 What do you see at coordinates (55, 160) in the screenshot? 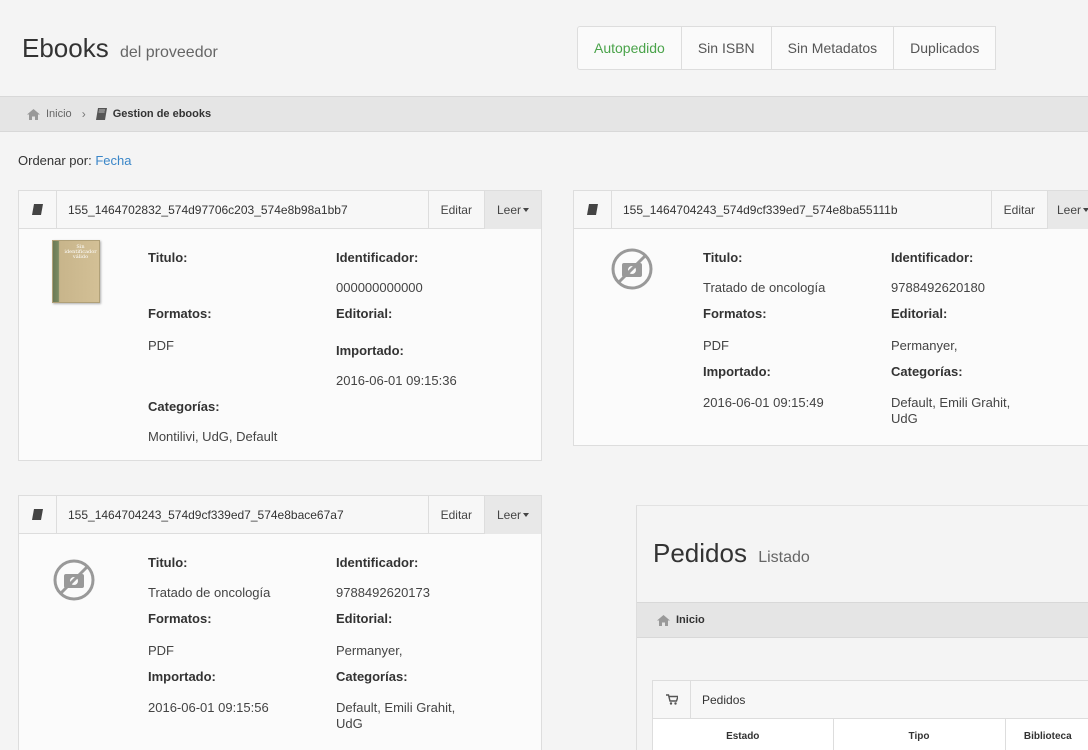
I see `order-by-label: Ordenar por:` at bounding box center [55, 160].